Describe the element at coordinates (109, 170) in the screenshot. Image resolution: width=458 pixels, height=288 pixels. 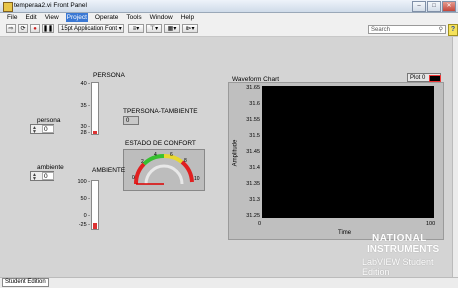
I see `ambiente-thermometer-label: AMBIENTE` at that location.